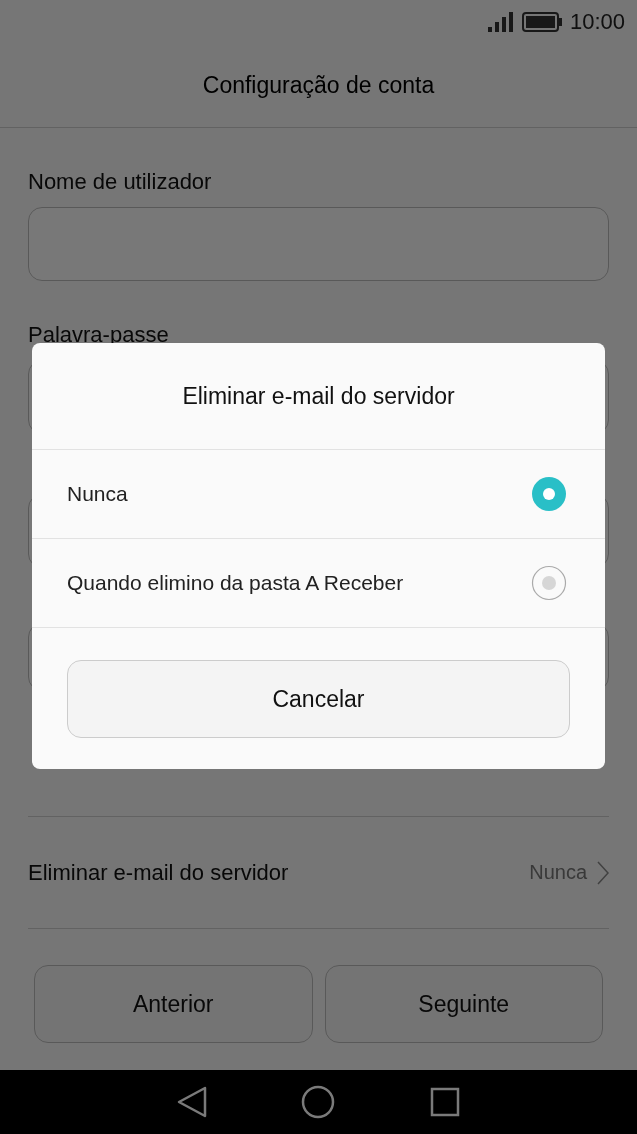 The image size is (637, 1134). Describe the element at coordinates (463, 1004) in the screenshot. I see `nav-button: Seguinte` at that location.